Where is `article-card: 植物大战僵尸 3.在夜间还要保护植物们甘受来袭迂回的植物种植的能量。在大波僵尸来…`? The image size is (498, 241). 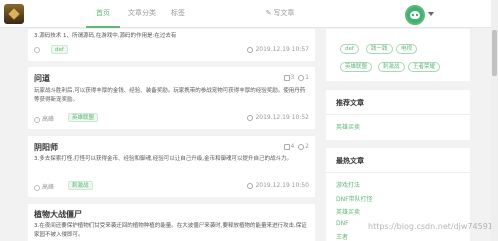 article-card: 植物大战僵尸 3.在夜间还要保护植物们甘受来袭迂回的植物种植的能量。在大波僵尸来… is located at coordinates (171, 222).